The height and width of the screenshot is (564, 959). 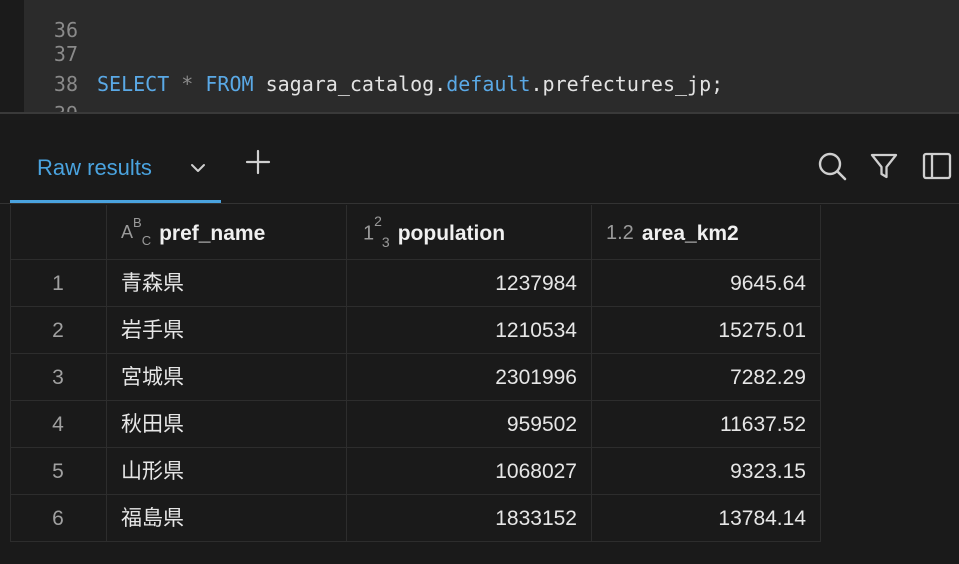 What do you see at coordinates (136, 231) in the screenshot?
I see `abc-type-icon: ABC` at bounding box center [136, 231].